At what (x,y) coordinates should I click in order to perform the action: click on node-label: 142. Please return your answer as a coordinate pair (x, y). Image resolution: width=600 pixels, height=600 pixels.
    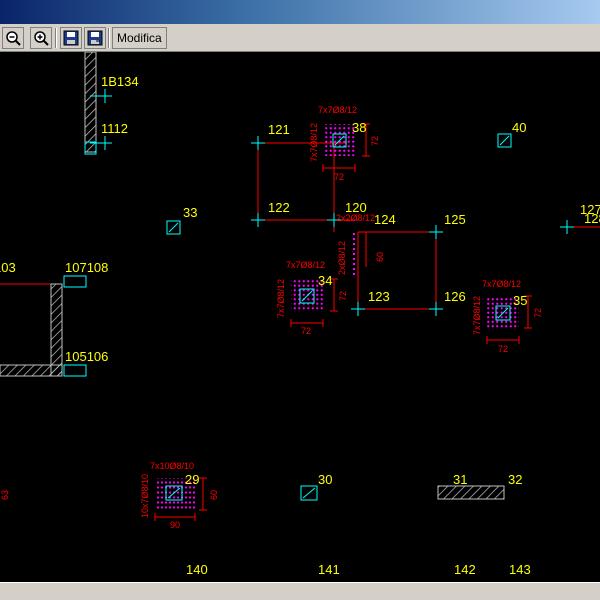
    Looking at the image, I should click on (465, 569).